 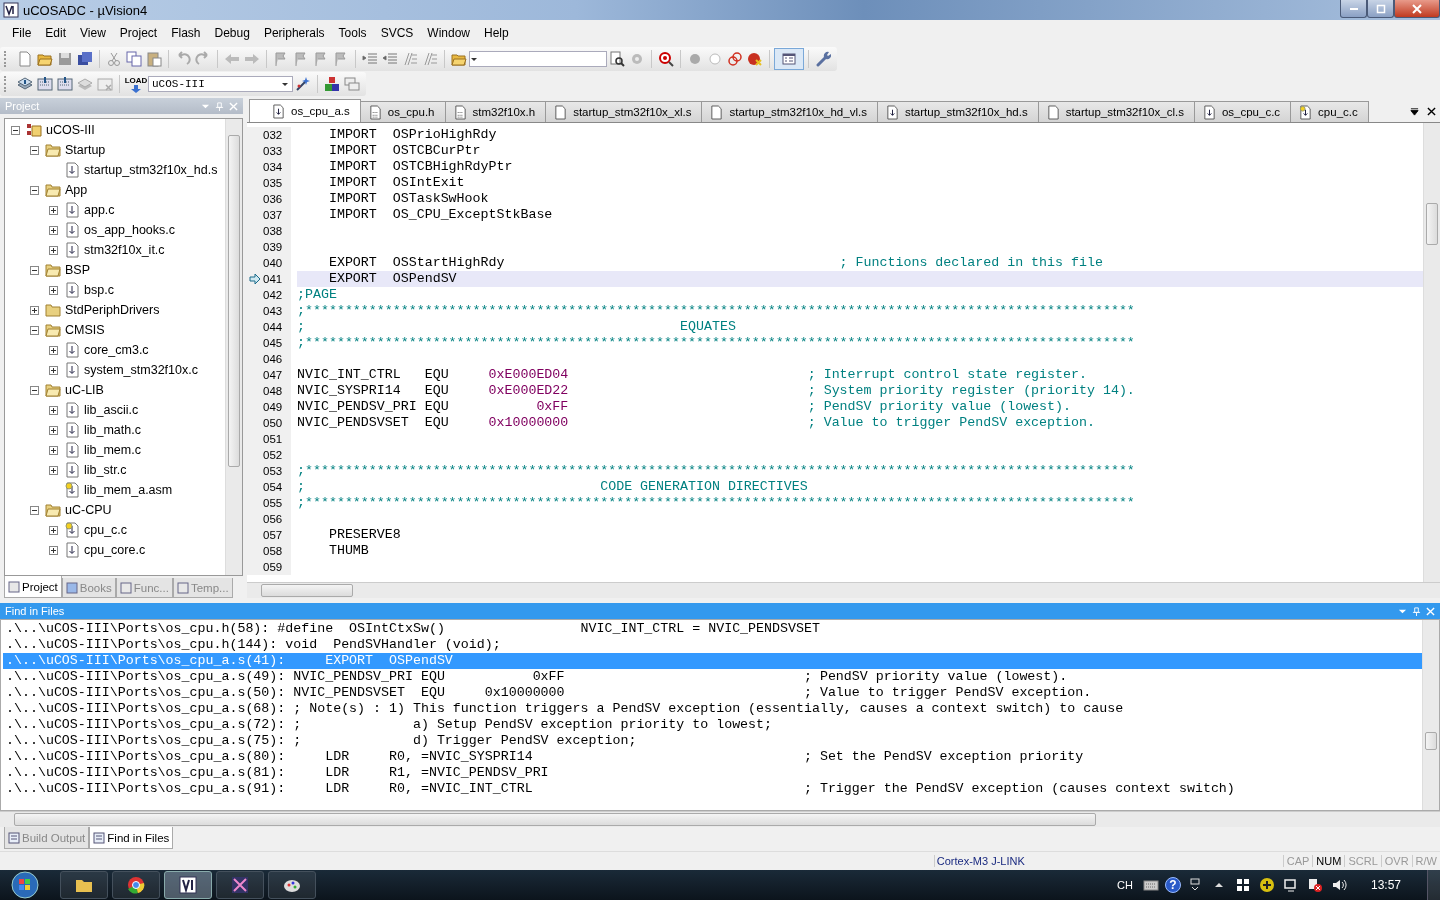 I want to click on tree-item: lib_mem_a.asm, so click(x=128, y=490).